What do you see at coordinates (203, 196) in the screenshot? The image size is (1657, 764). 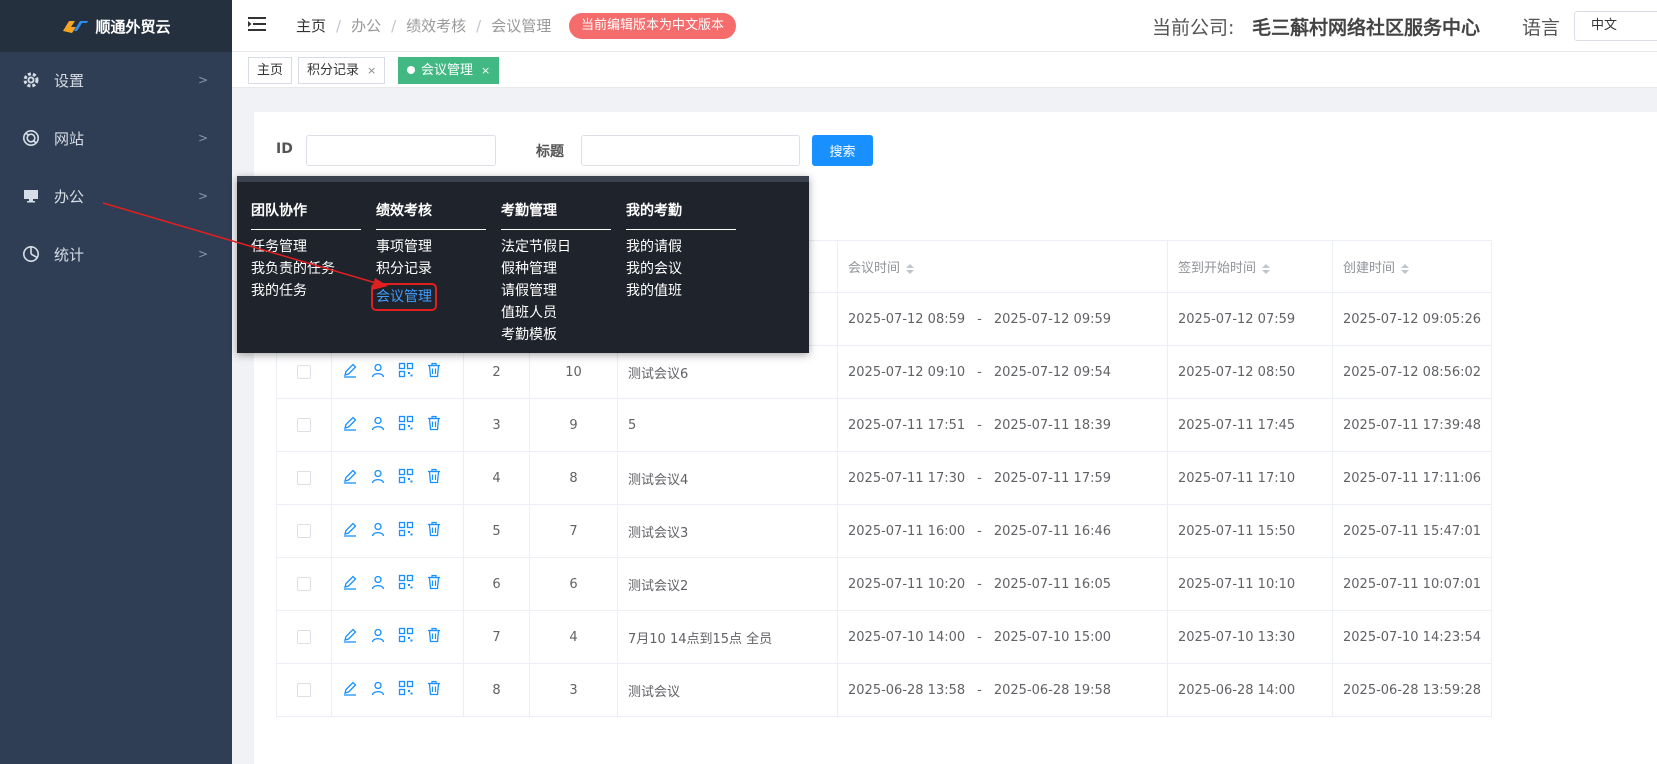 I see `chevron-right-icon: >` at bounding box center [203, 196].